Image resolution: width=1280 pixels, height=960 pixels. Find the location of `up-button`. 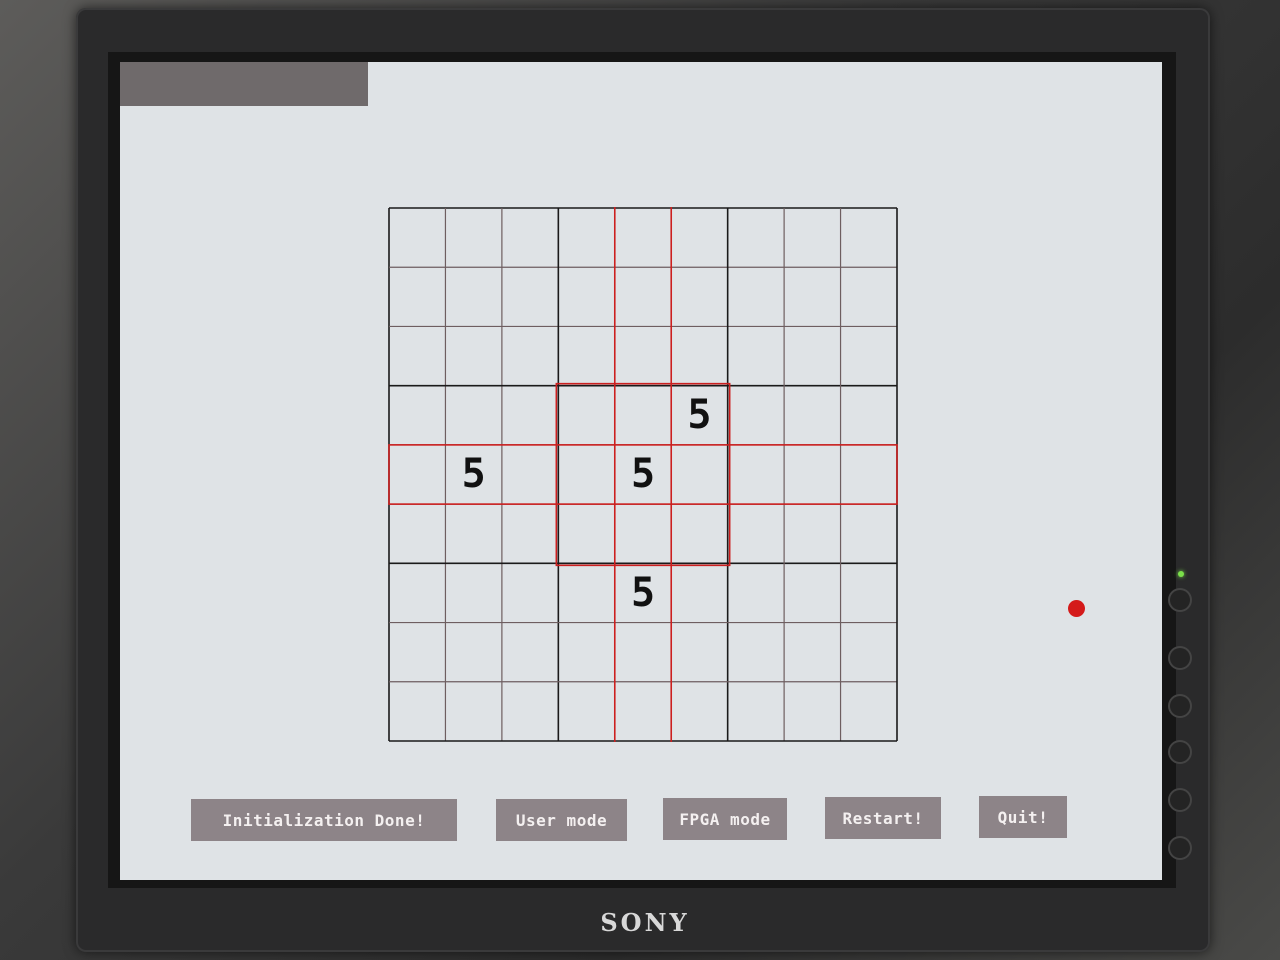

up-button is located at coordinates (1180, 706).